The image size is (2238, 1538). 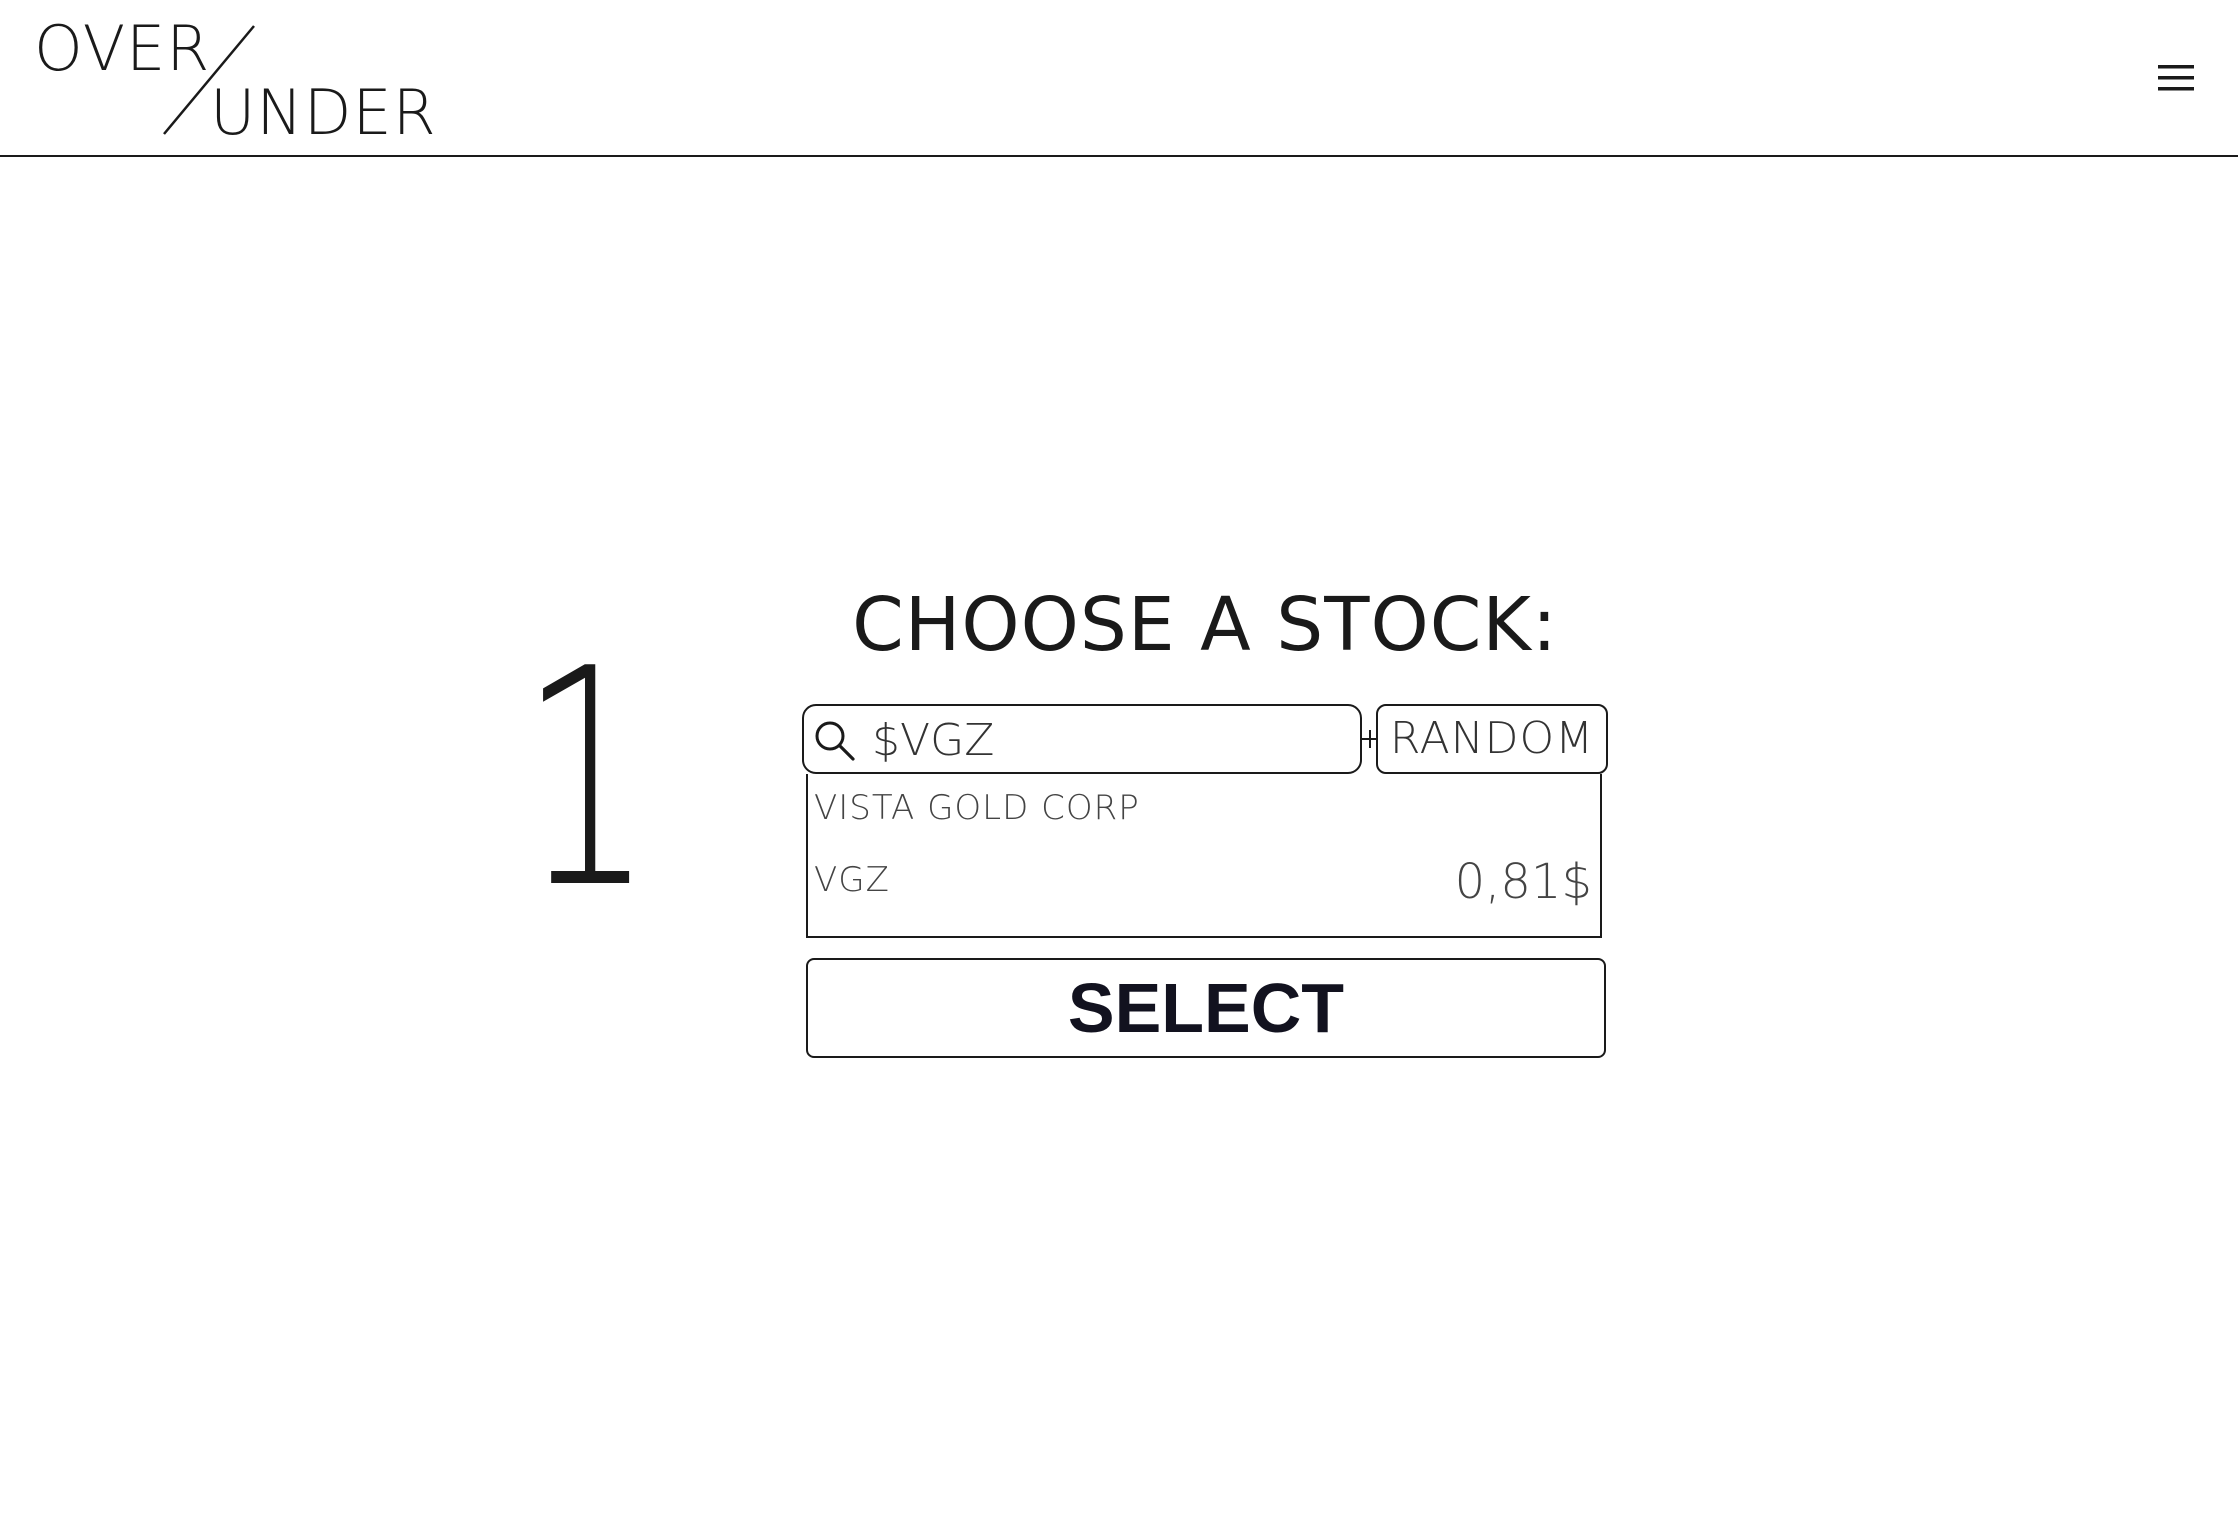 What do you see at coordinates (852, 880) in the screenshot?
I see `result-ticker: VGZ` at bounding box center [852, 880].